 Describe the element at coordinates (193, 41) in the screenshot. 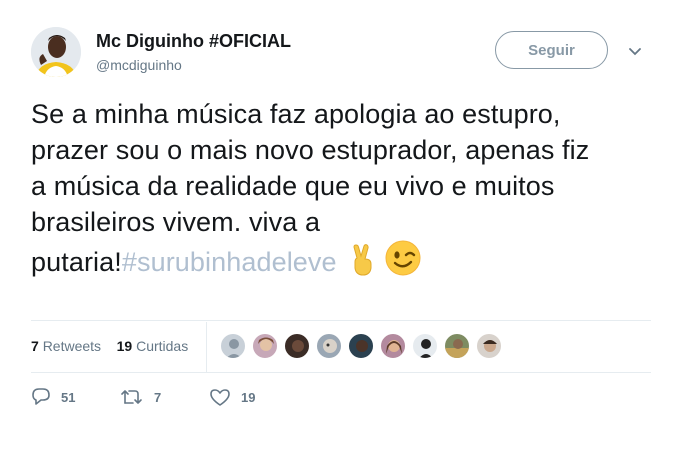

I see `display-name: Mc Diguinho #OFICIAL` at that location.